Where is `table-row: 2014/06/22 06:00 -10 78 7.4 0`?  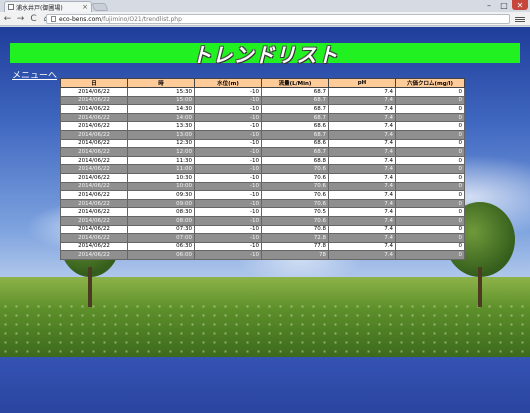 table-row: 2014/06/22 06:00 -10 78 7.4 0 is located at coordinates (262, 255).